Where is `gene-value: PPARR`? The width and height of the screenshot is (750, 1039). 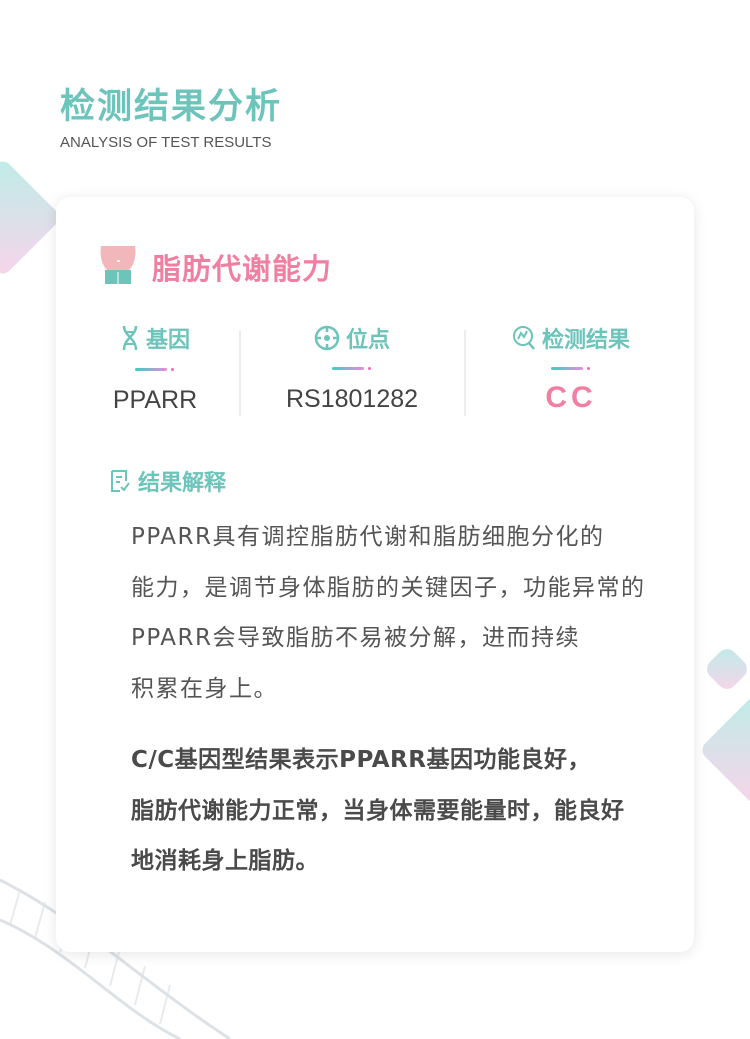
gene-value: PPARR is located at coordinates (155, 400).